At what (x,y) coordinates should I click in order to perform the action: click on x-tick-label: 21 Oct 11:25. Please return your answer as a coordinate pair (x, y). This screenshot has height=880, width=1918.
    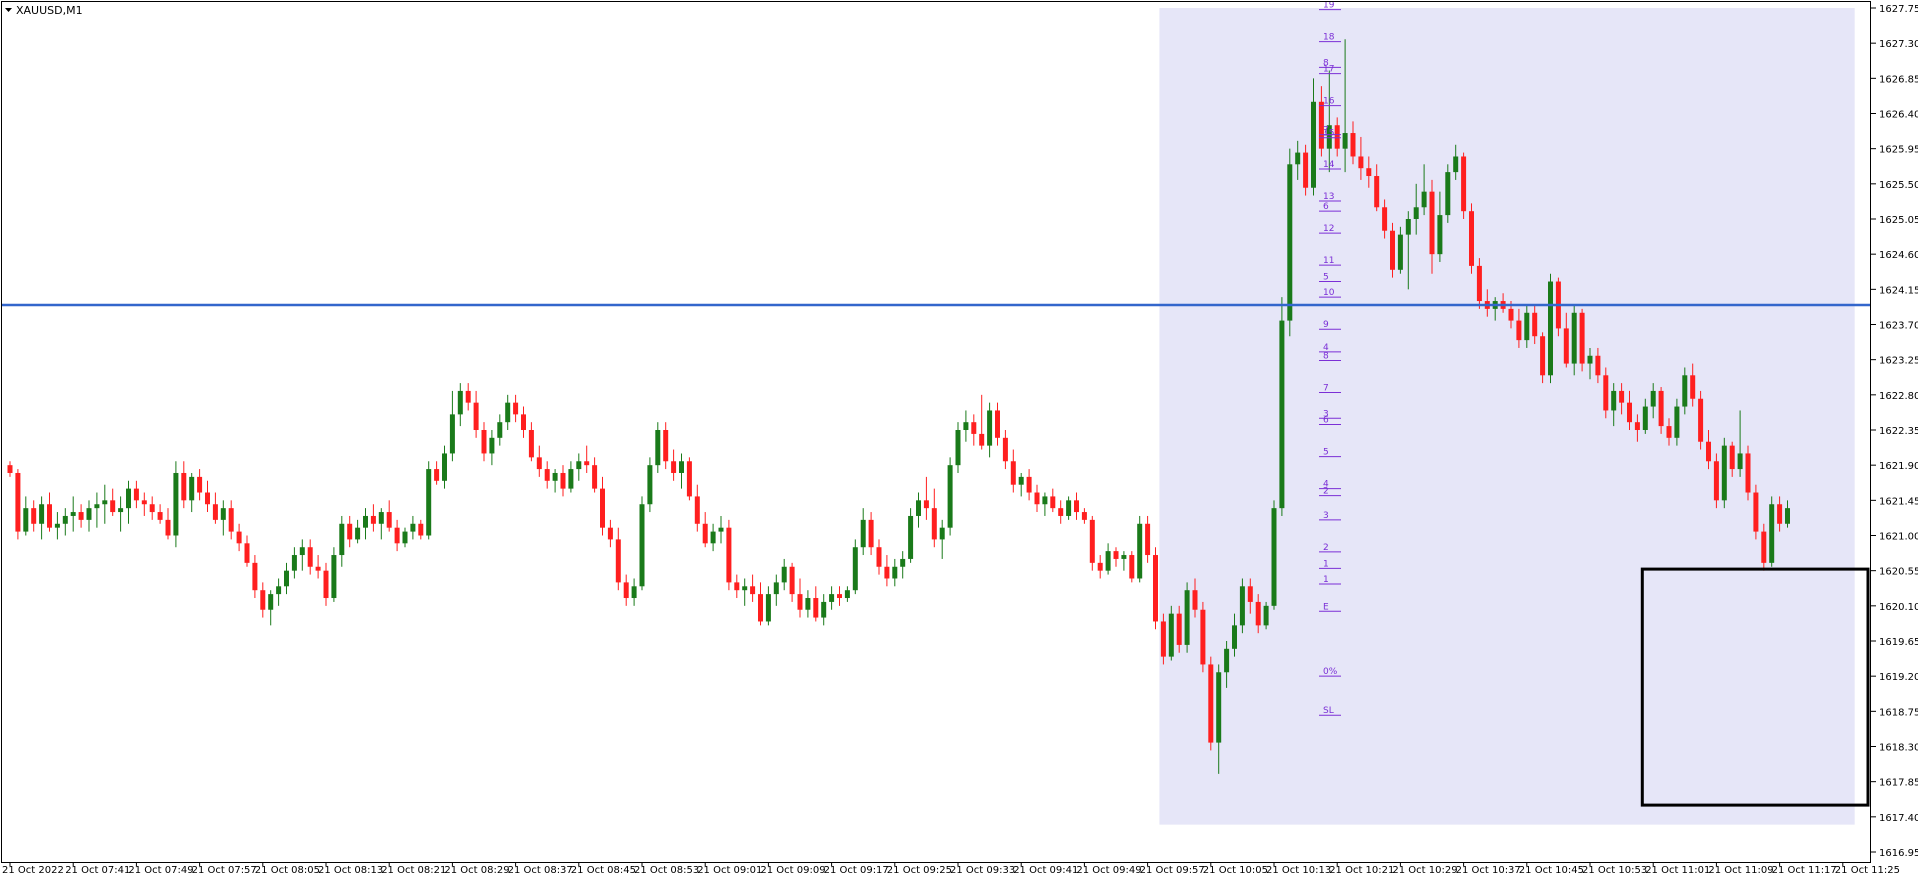
    Looking at the image, I should click on (1867, 870).